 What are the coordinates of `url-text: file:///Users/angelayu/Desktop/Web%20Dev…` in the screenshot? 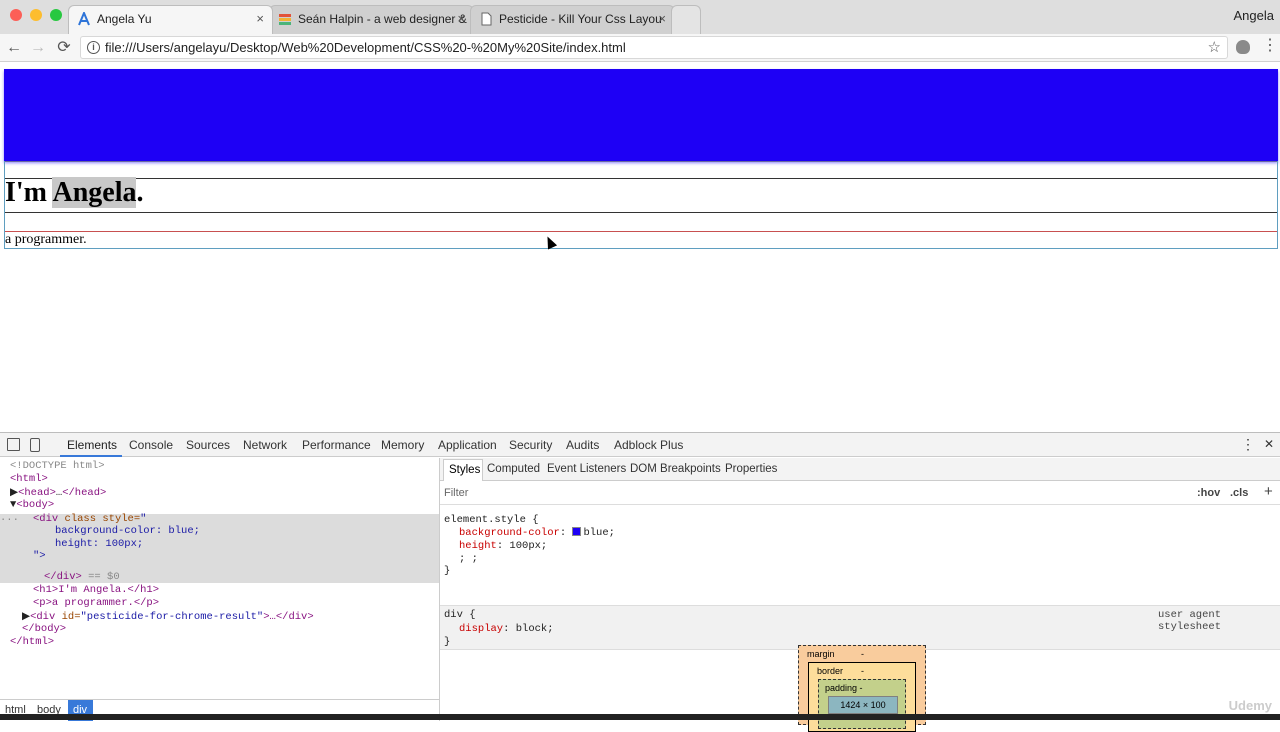 It's located at (365, 47).